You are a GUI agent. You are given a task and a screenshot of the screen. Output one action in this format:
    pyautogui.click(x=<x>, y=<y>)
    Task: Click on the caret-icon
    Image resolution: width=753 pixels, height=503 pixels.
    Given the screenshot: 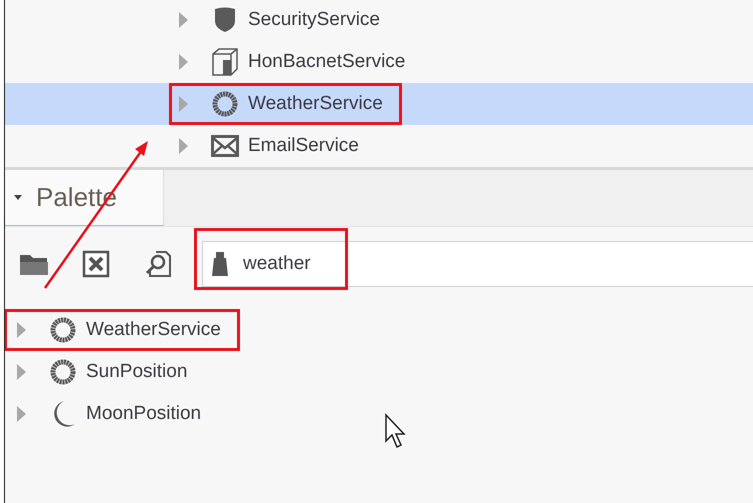 What is the action you would take?
    pyautogui.click(x=18, y=197)
    